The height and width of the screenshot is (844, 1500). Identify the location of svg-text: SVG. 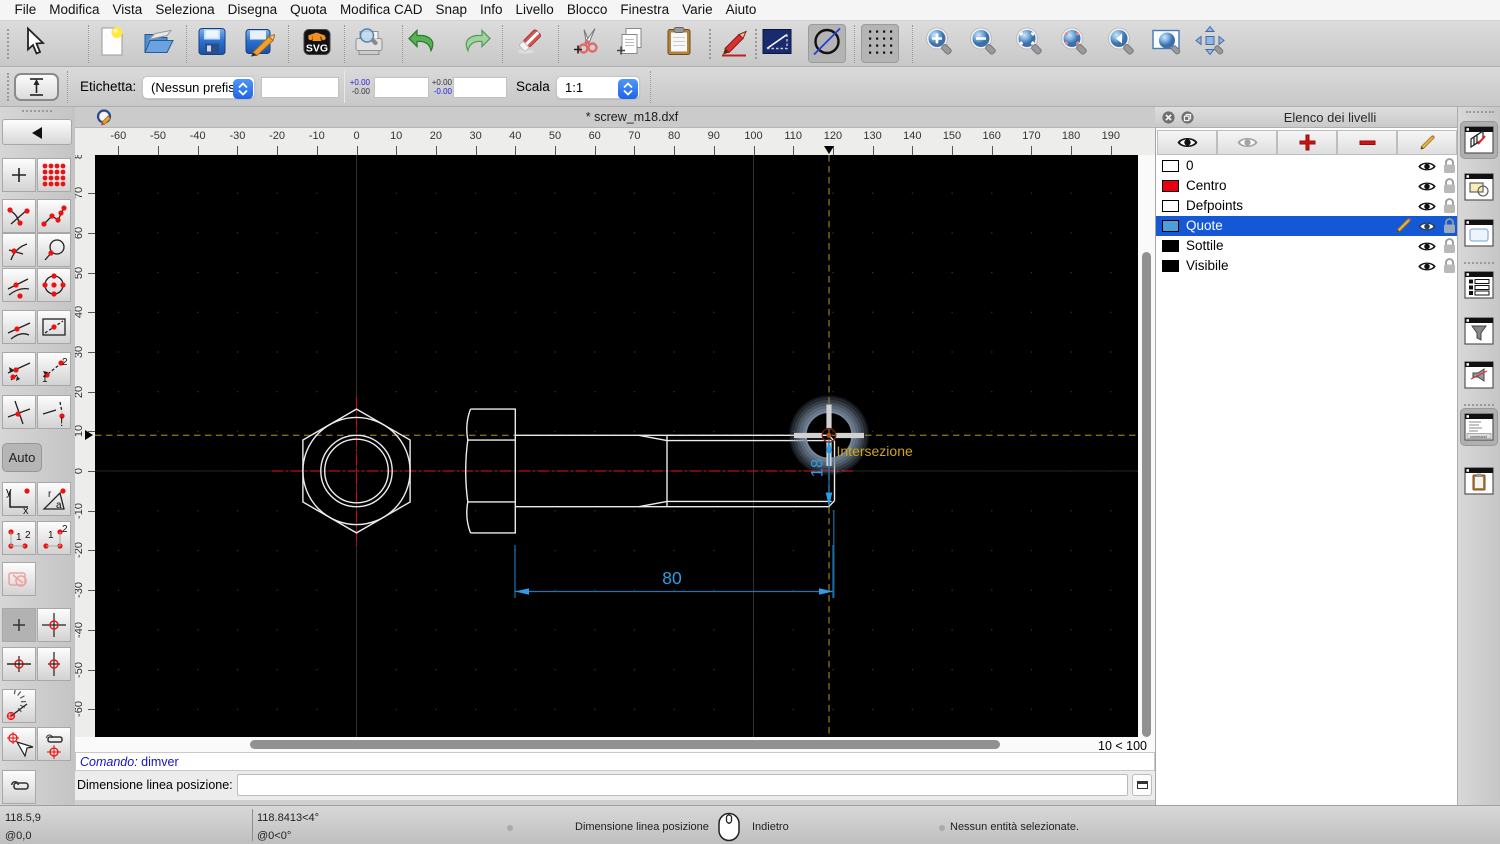
(317, 49).